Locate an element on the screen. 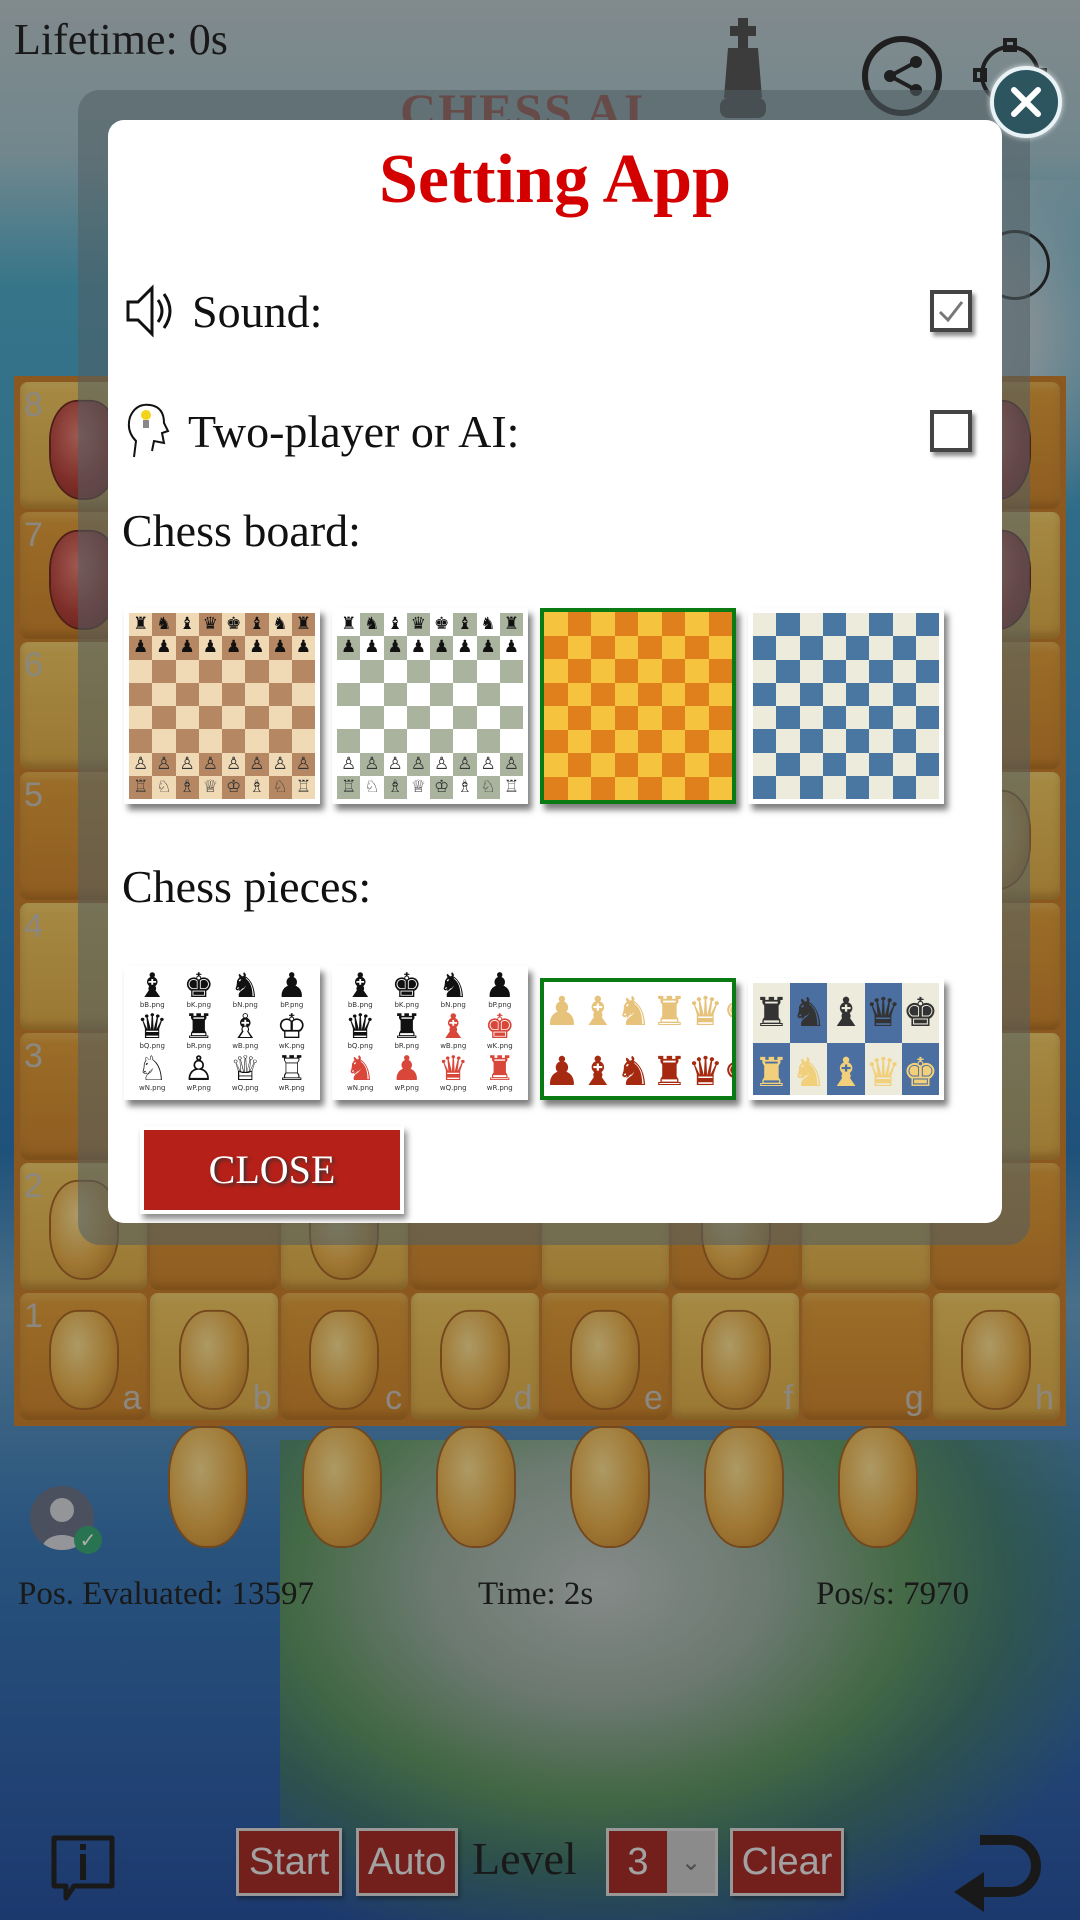 Image resolution: width=1080 pixels, height=1920 pixels. dialog-close-x-button is located at coordinates (1026, 102).